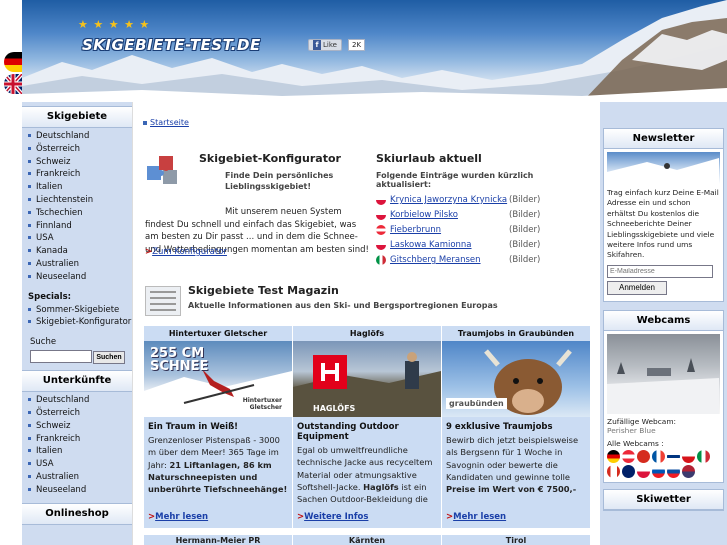 This screenshot has height=545, width=727. I want to click on onlineshop-heading: Onlineshop, so click(77, 513).